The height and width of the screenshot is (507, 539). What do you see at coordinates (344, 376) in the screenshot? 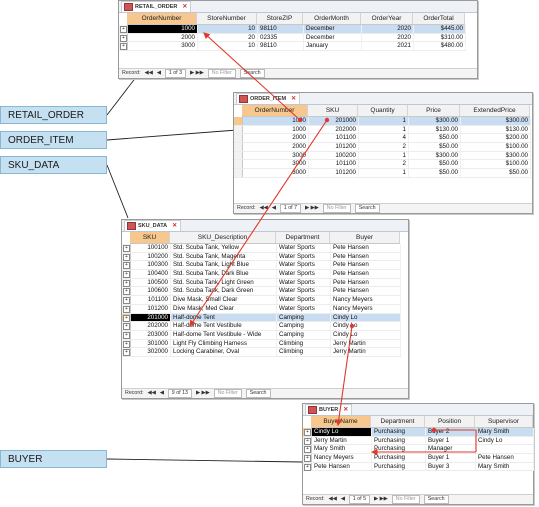
I see `fk-arrow-buyer` at bounding box center [344, 376].